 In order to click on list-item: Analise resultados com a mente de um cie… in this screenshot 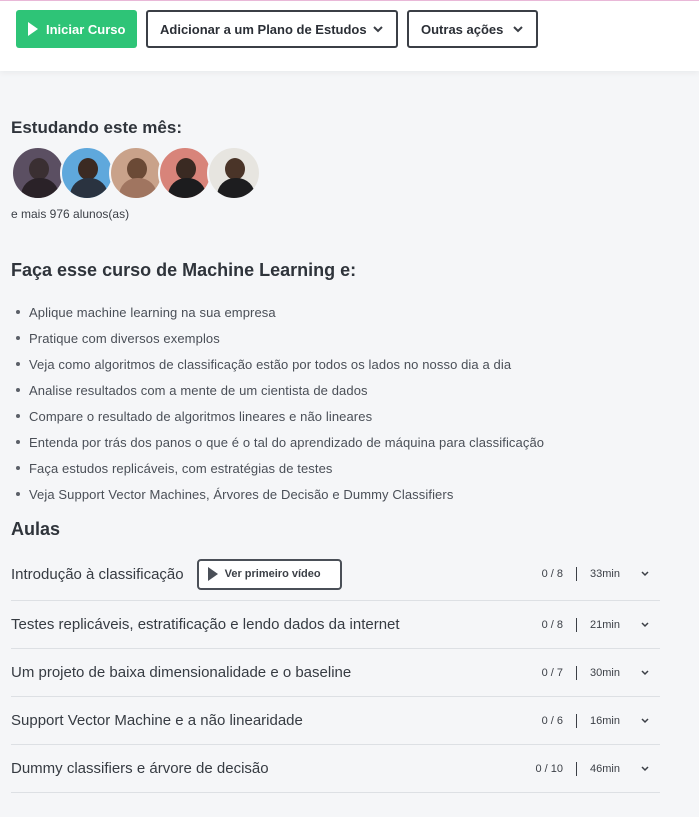, I will do `click(326, 390)`.